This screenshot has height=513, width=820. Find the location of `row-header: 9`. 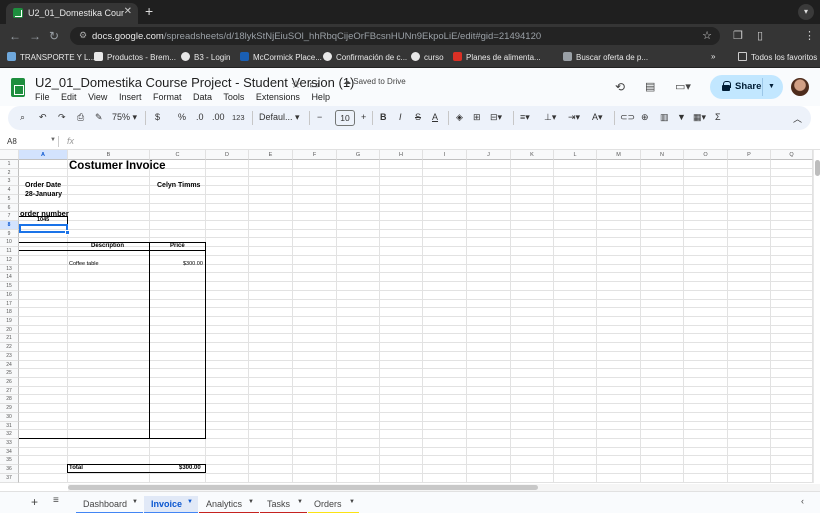

row-header: 9 is located at coordinates (9, 234).